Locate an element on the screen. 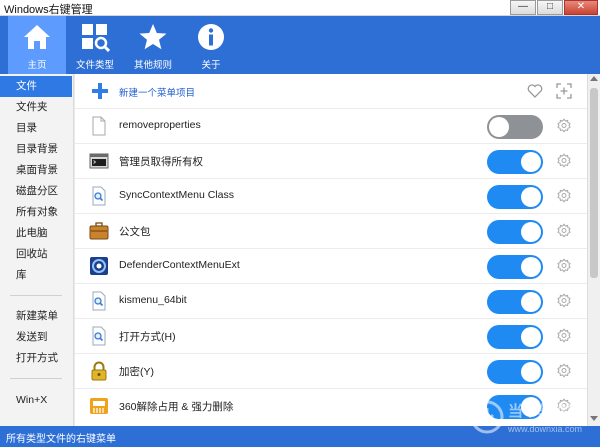  menu-item-name: 管理员取得所有权 is located at coordinates (161, 162).